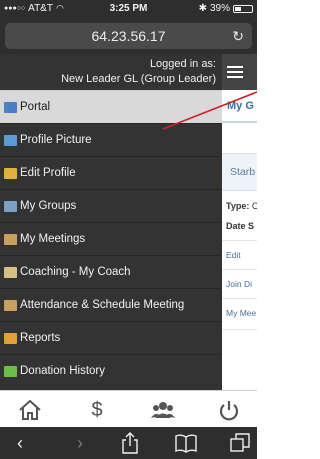  What do you see at coordinates (10, 338) in the screenshot?
I see `reports-icon` at bounding box center [10, 338].